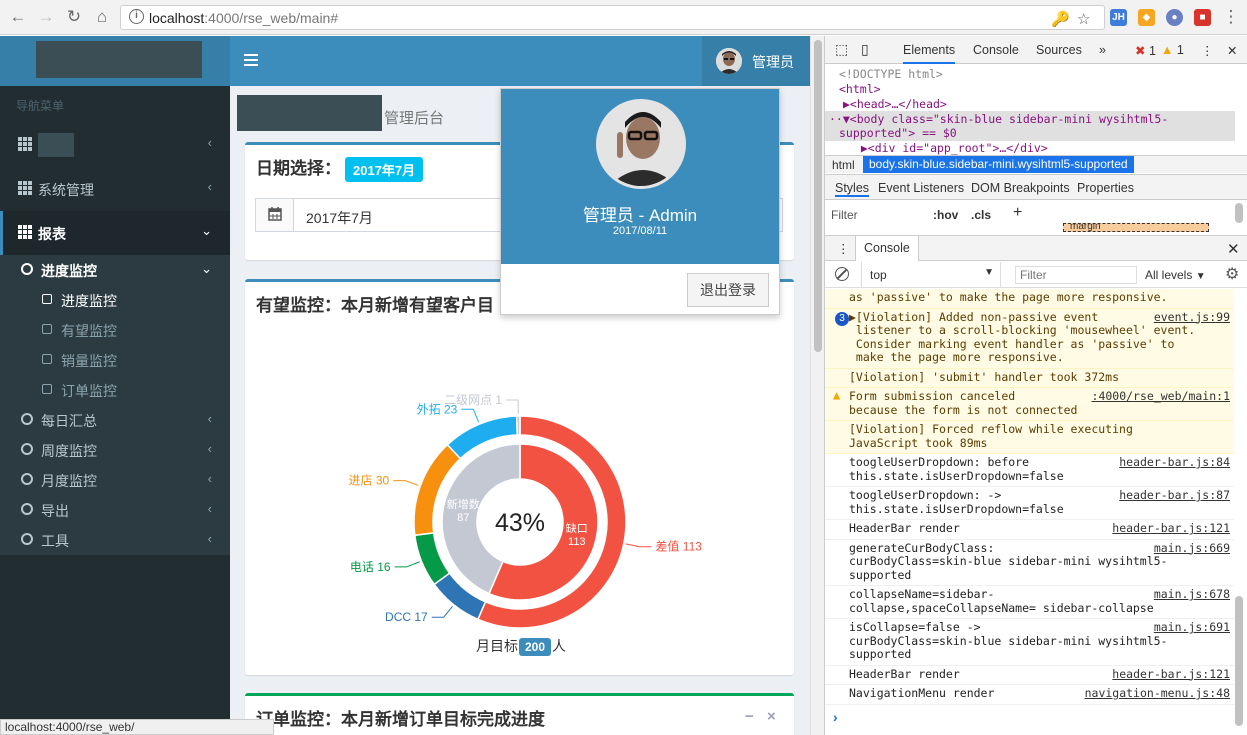 The width and height of the screenshot is (1247, 735). Describe the element at coordinates (463, 518) in the screenshot. I see `inner-slice-value: 87` at that location.